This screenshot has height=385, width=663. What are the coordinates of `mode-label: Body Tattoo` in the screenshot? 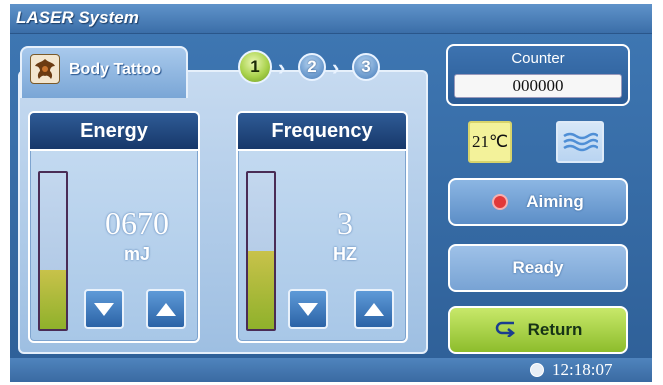 It's located at (115, 69).